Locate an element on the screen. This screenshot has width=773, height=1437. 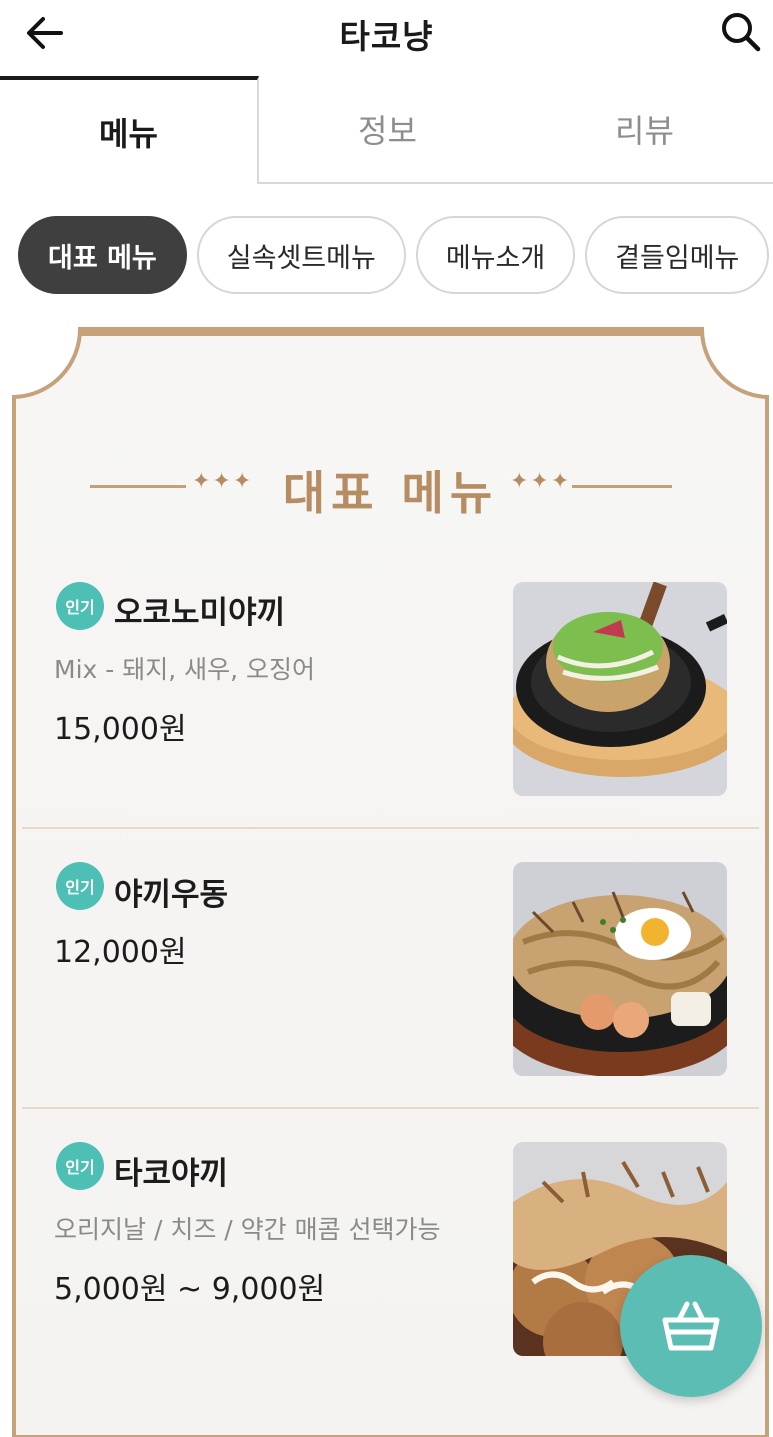
heading-line-right is located at coordinates (622, 486).